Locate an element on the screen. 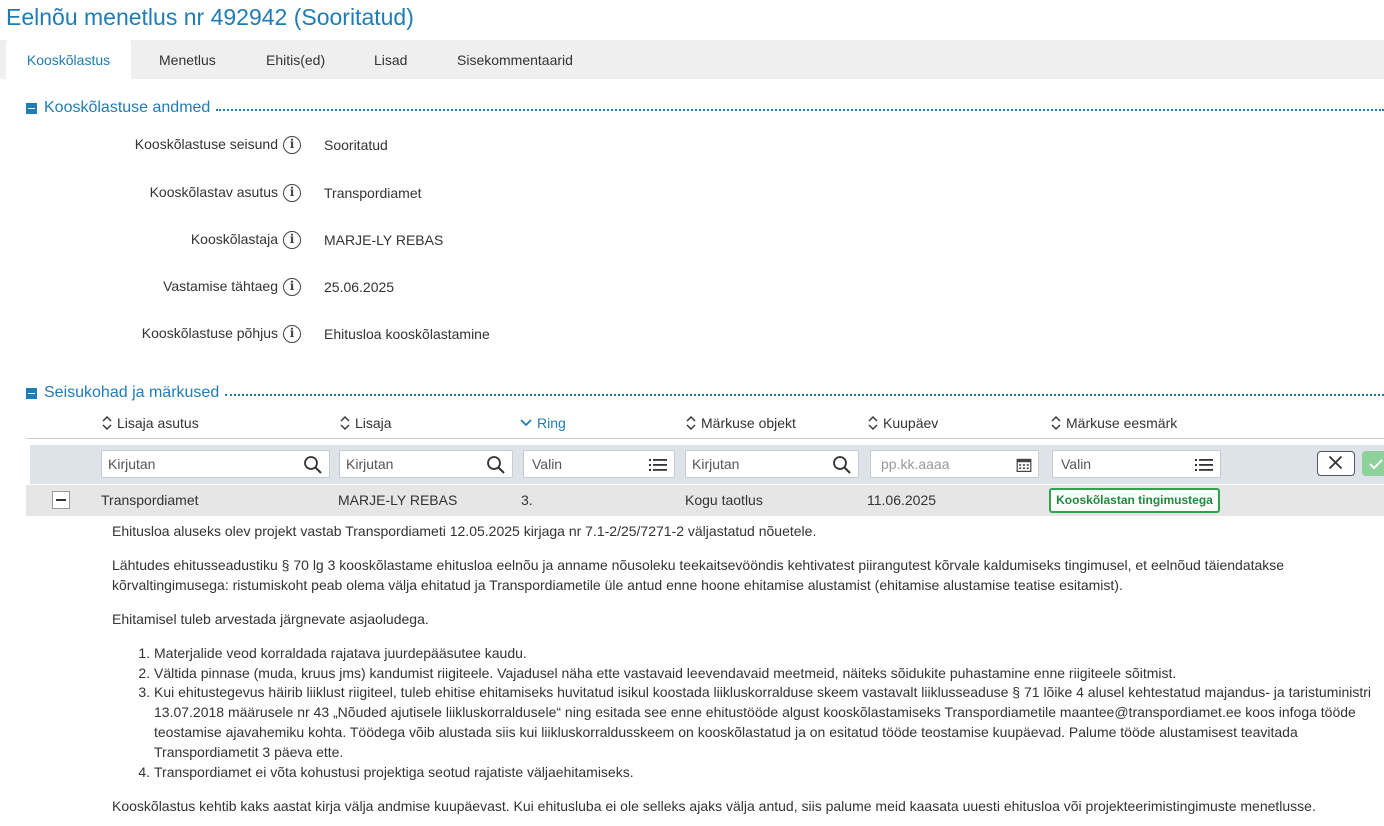 The image size is (1384, 826). field-label-tahtaeg: Vastamise tähtaeg is located at coordinates (220, 286).